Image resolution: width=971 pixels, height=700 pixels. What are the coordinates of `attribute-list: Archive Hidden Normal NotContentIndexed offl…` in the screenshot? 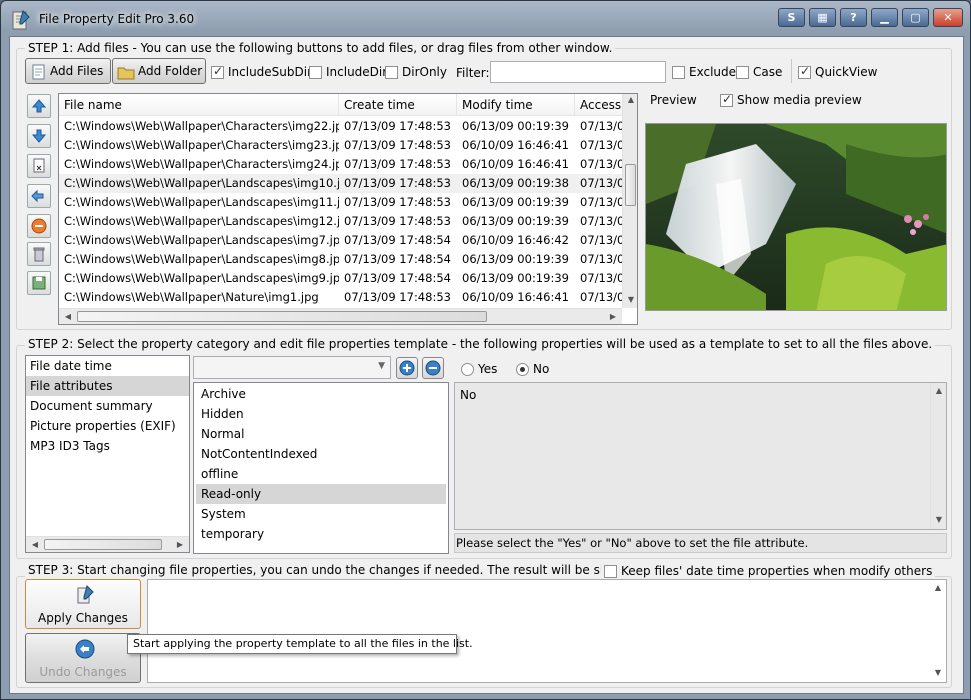 It's located at (321, 468).